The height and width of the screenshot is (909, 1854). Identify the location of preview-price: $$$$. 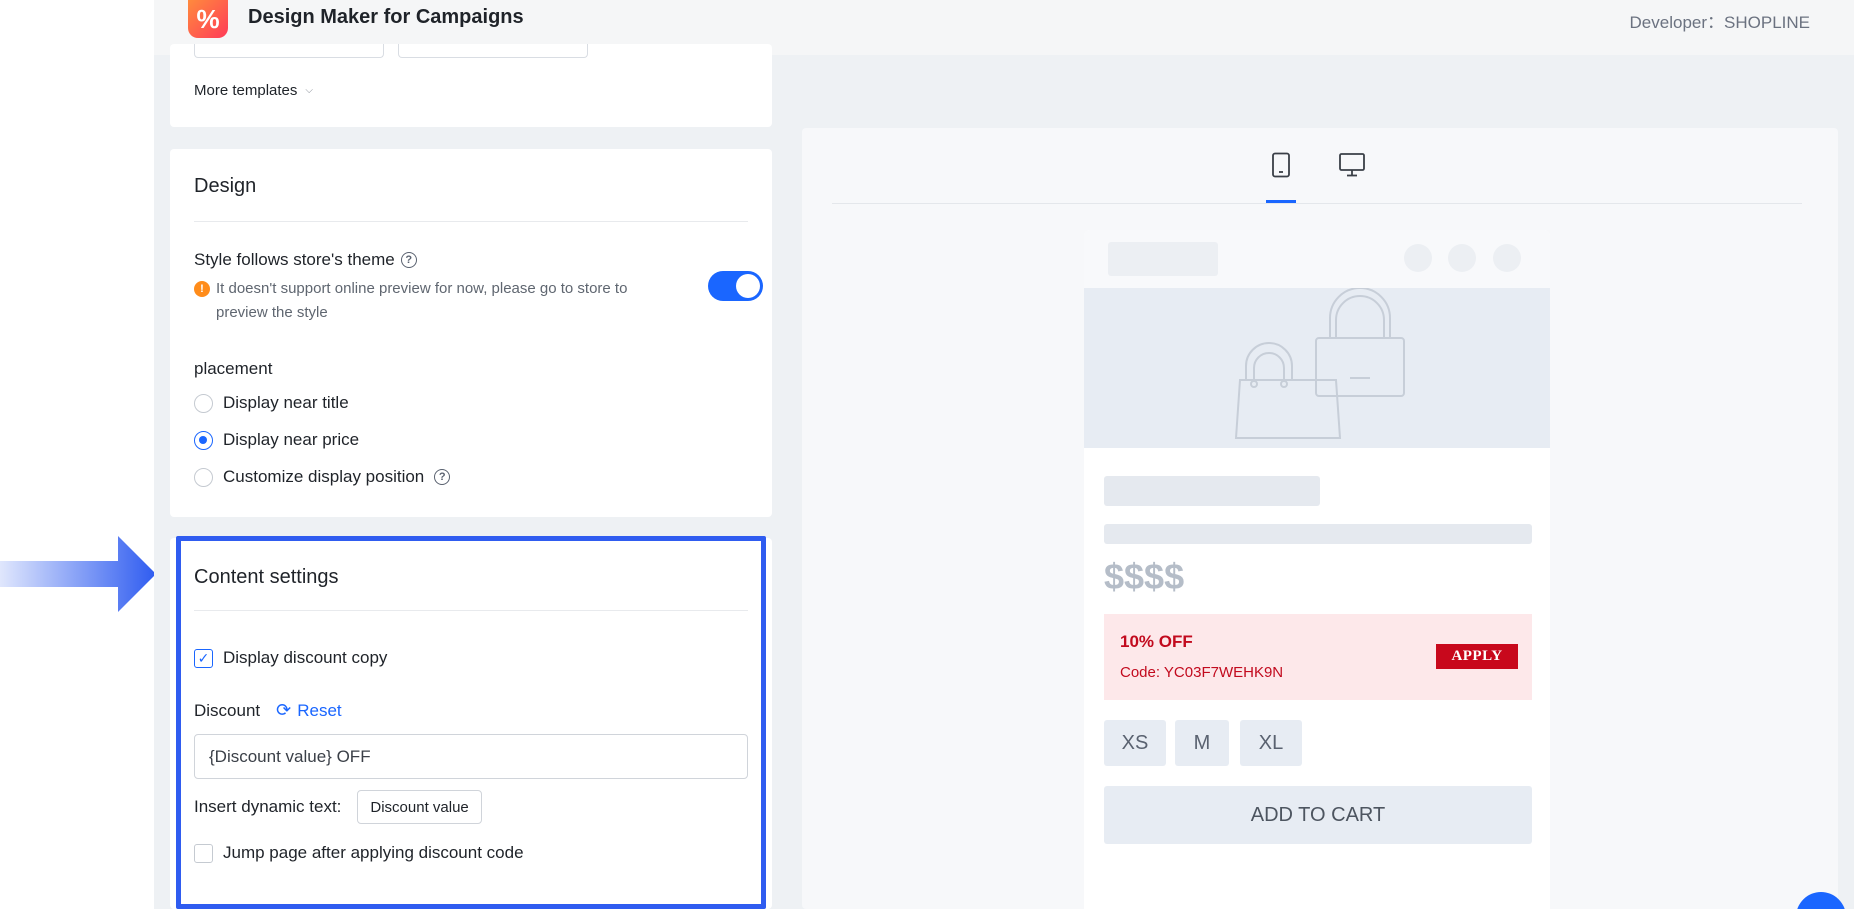
(1144, 576).